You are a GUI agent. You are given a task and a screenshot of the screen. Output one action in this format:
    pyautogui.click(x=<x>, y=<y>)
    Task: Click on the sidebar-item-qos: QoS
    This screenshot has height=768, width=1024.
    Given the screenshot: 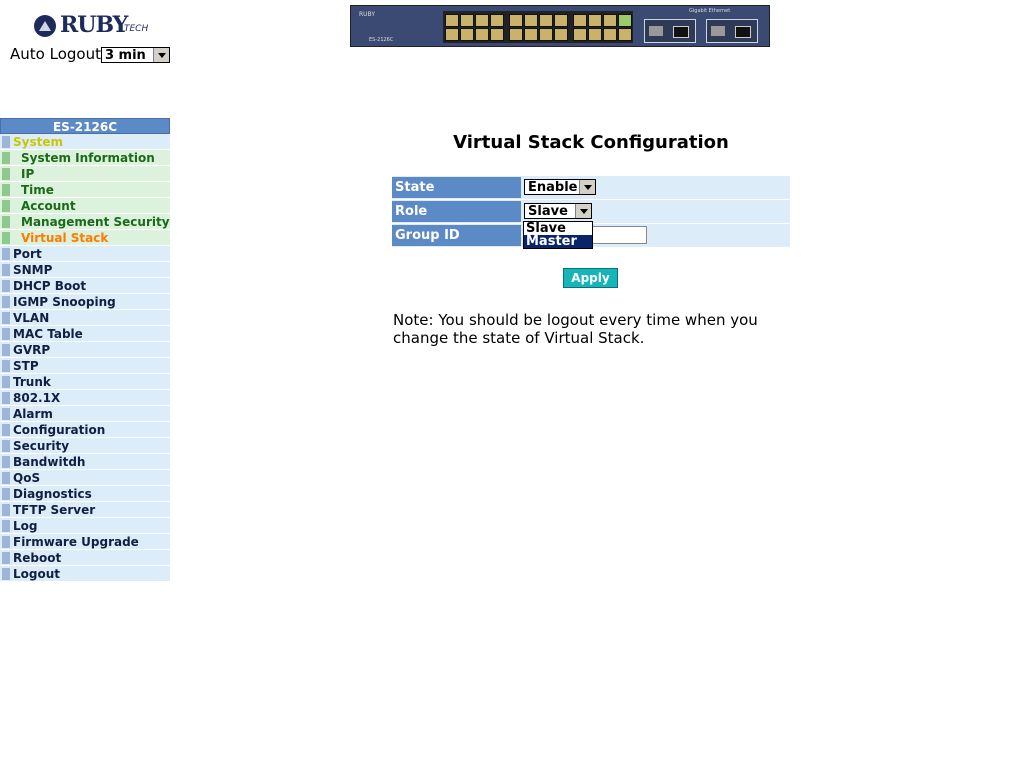 What is the action you would take?
    pyautogui.click(x=85, y=478)
    